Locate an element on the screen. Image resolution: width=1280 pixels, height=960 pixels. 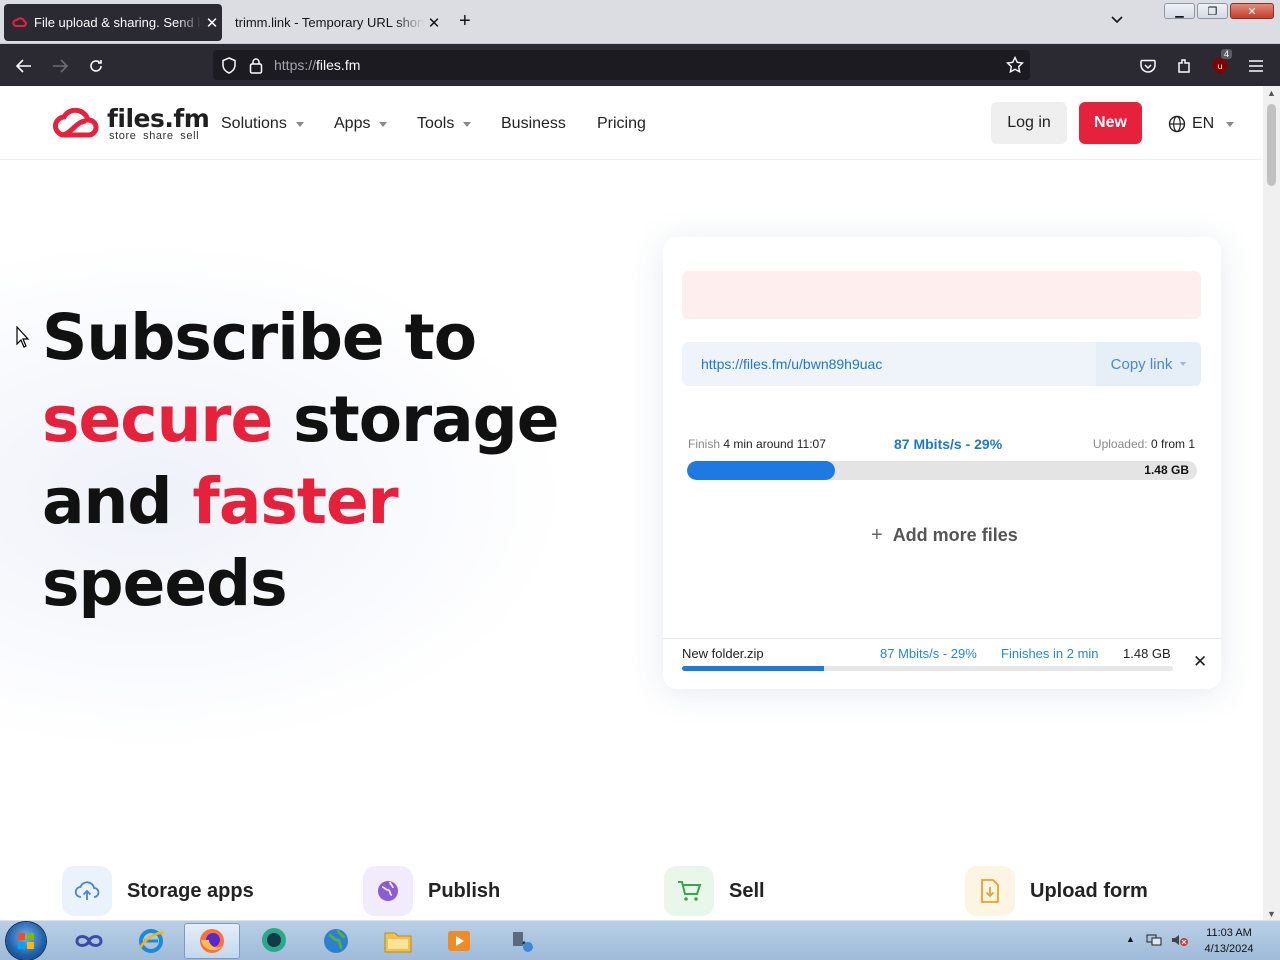
clock-date: 4/13/2024 is located at coordinates (1229, 949).